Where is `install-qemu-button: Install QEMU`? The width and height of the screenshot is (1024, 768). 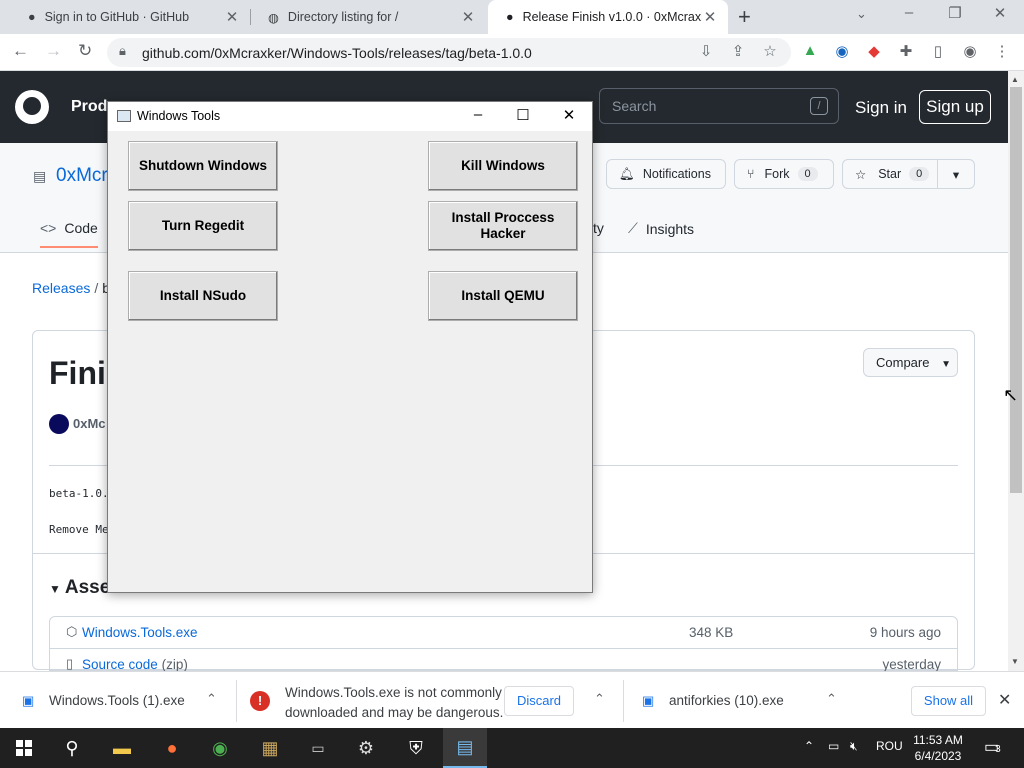
install-qemu-button: Install QEMU is located at coordinates (503, 296).